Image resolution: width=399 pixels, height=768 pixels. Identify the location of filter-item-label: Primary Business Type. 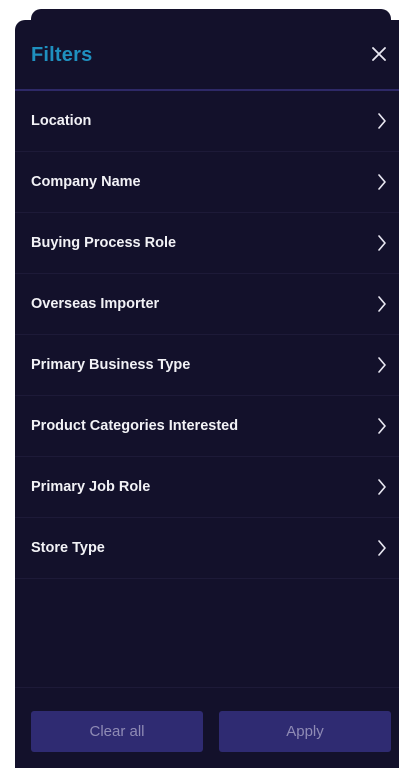
(111, 365).